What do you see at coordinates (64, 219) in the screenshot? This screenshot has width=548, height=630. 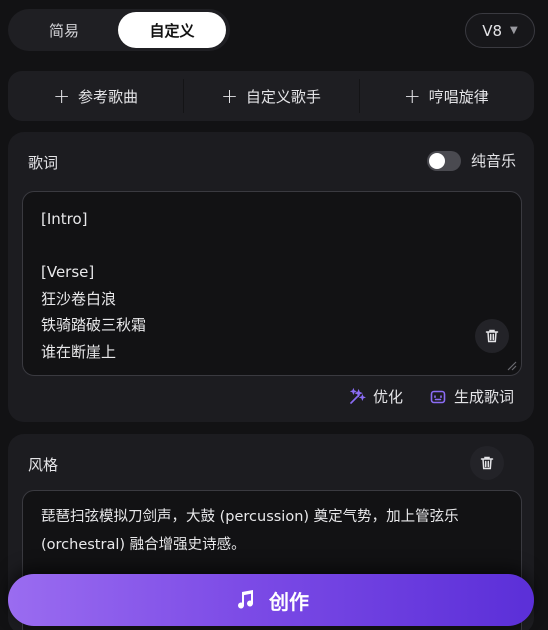 I see `lyric-line: [Intro]` at bounding box center [64, 219].